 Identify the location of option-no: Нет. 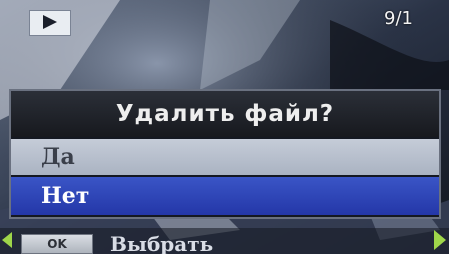
(225, 196).